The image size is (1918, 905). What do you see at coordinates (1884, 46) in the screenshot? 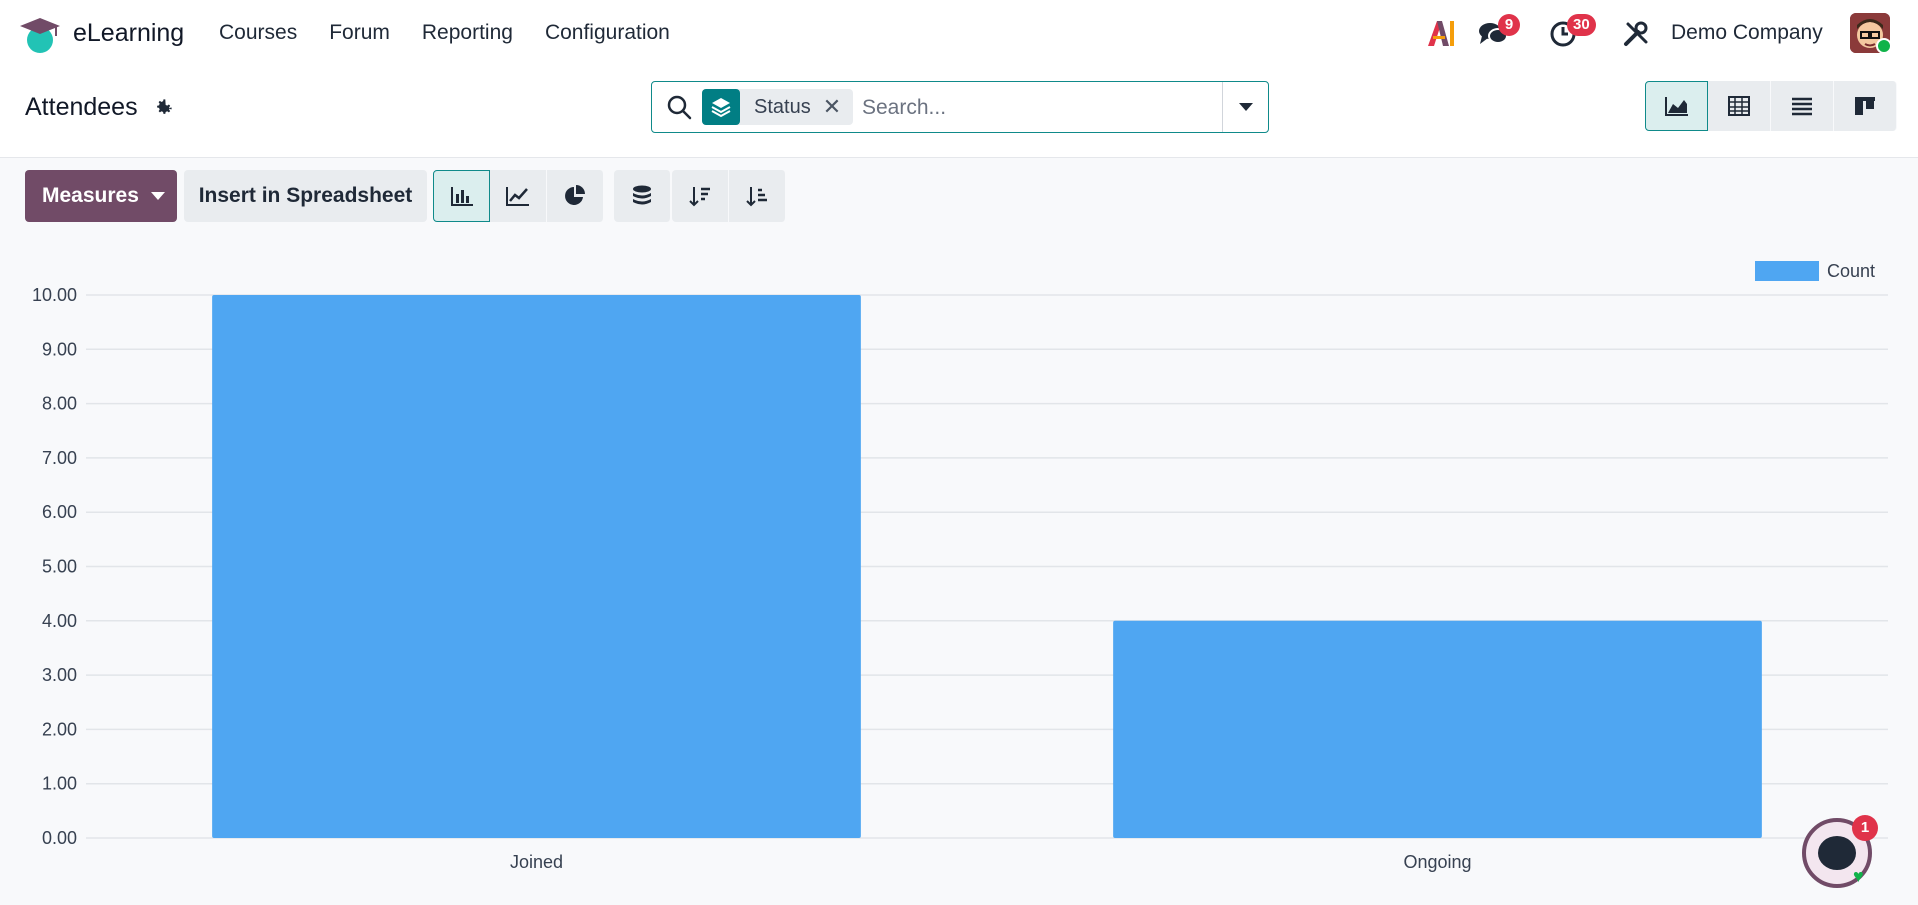
I see `presence-dot` at bounding box center [1884, 46].